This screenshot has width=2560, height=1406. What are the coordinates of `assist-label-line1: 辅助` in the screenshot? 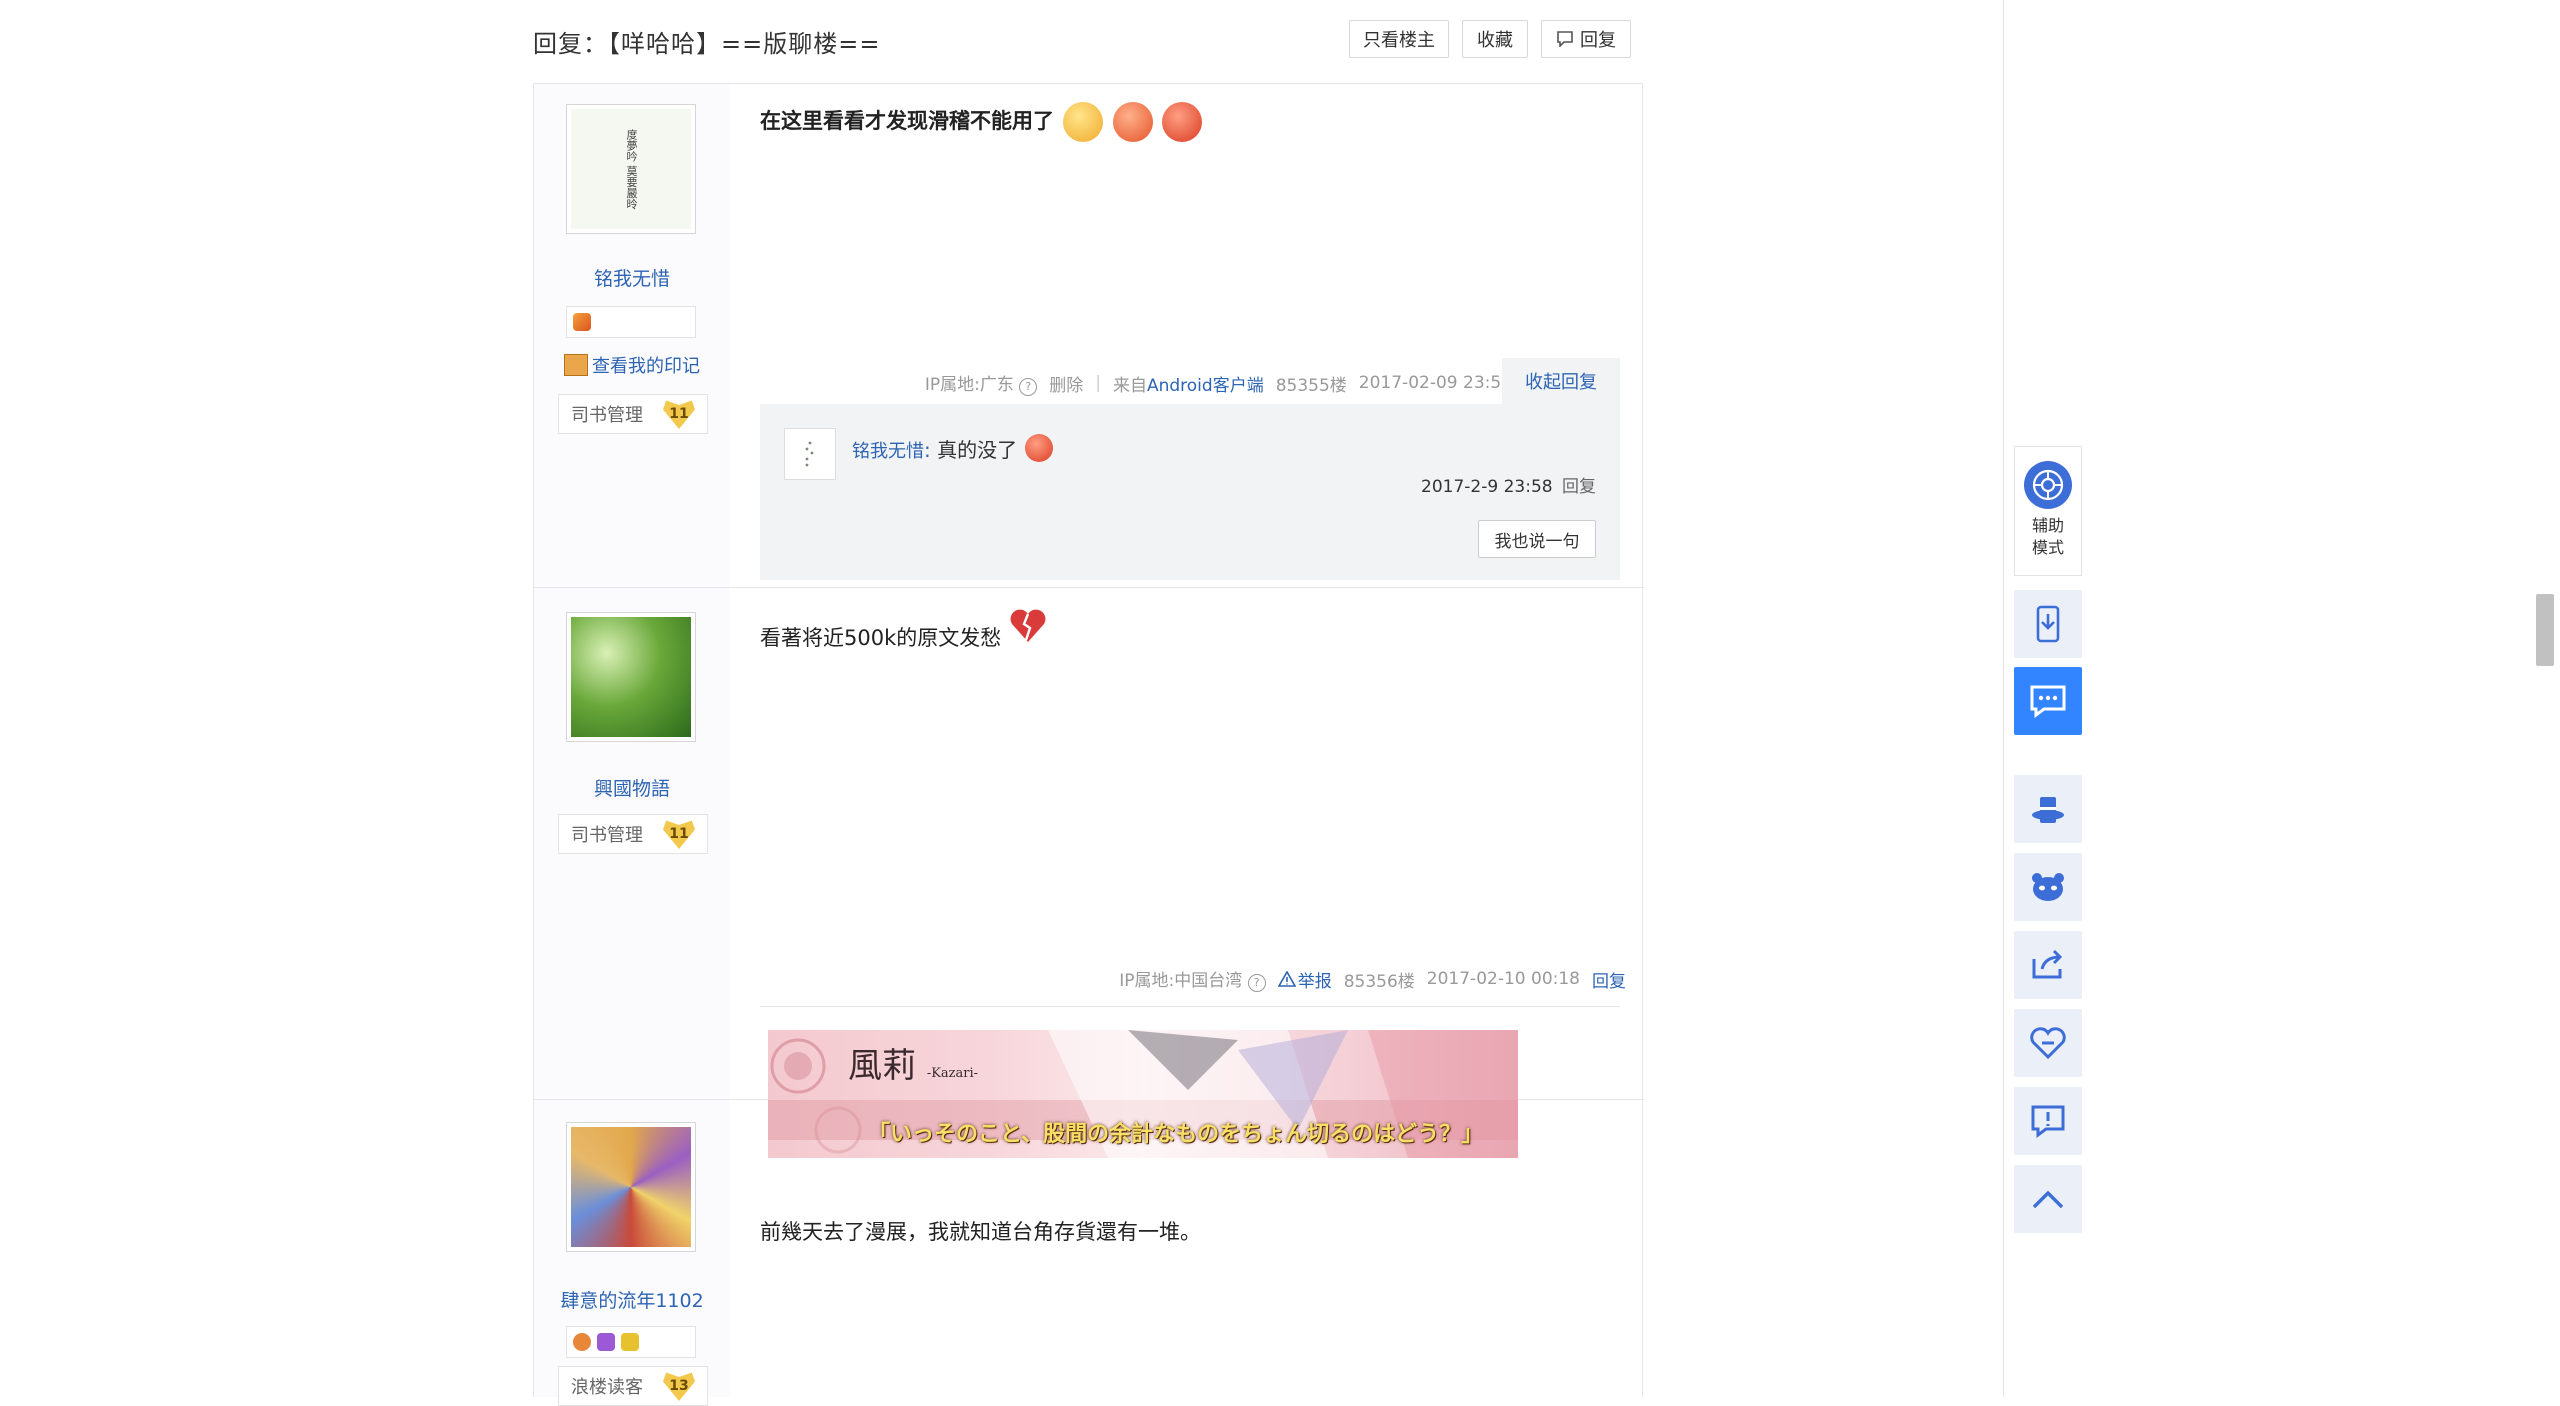 It's located at (2047, 525).